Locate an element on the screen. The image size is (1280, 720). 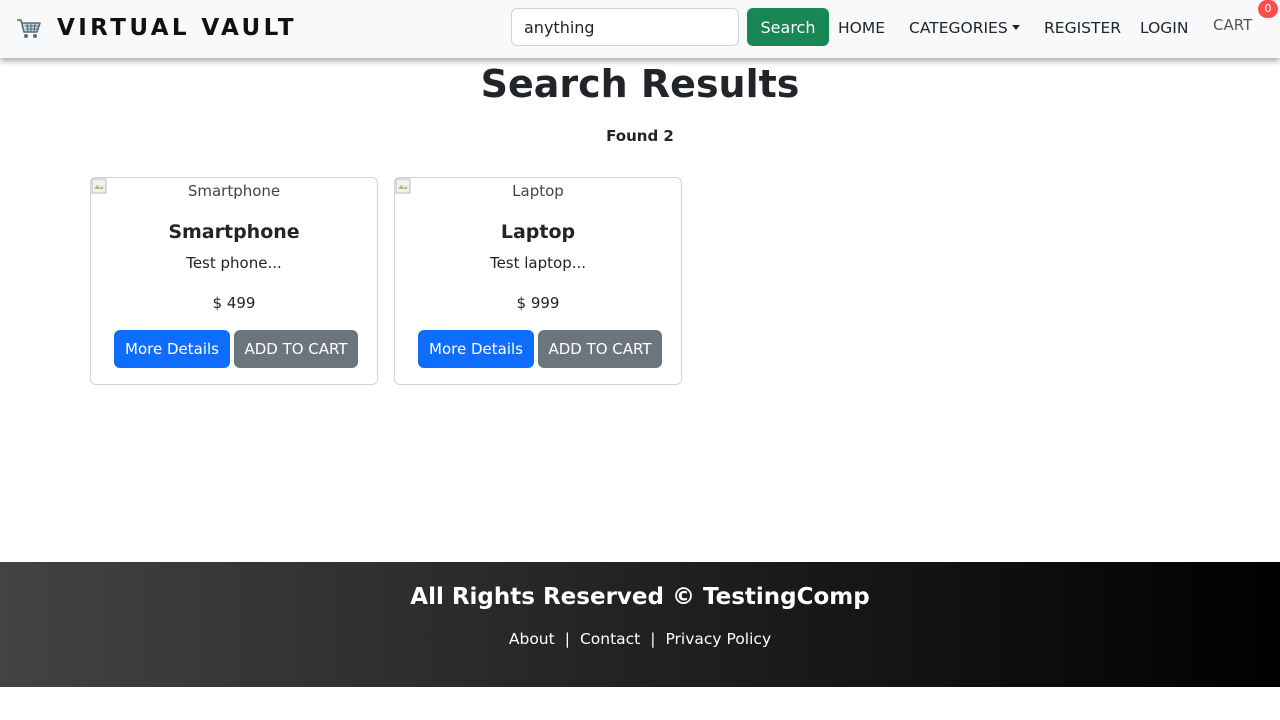
product-image: Smartphone is located at coordinates (234, 191).